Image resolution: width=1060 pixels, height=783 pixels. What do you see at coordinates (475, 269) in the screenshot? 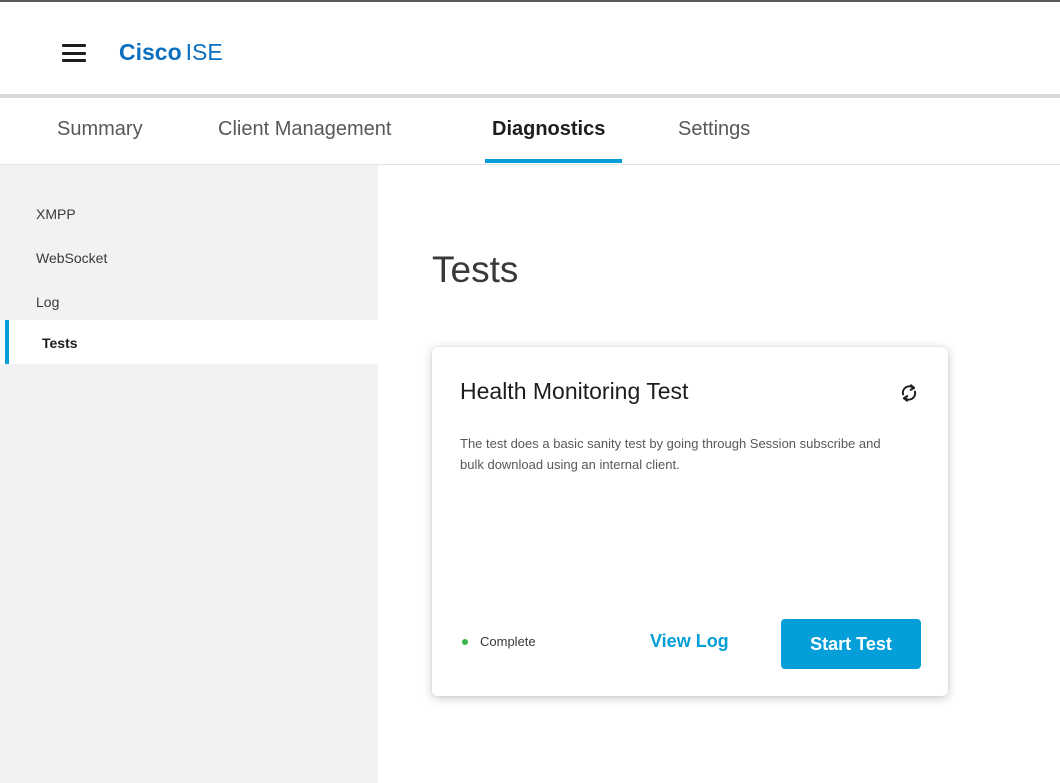
I see `page-title: Tests` at bounding box center [475, 269].